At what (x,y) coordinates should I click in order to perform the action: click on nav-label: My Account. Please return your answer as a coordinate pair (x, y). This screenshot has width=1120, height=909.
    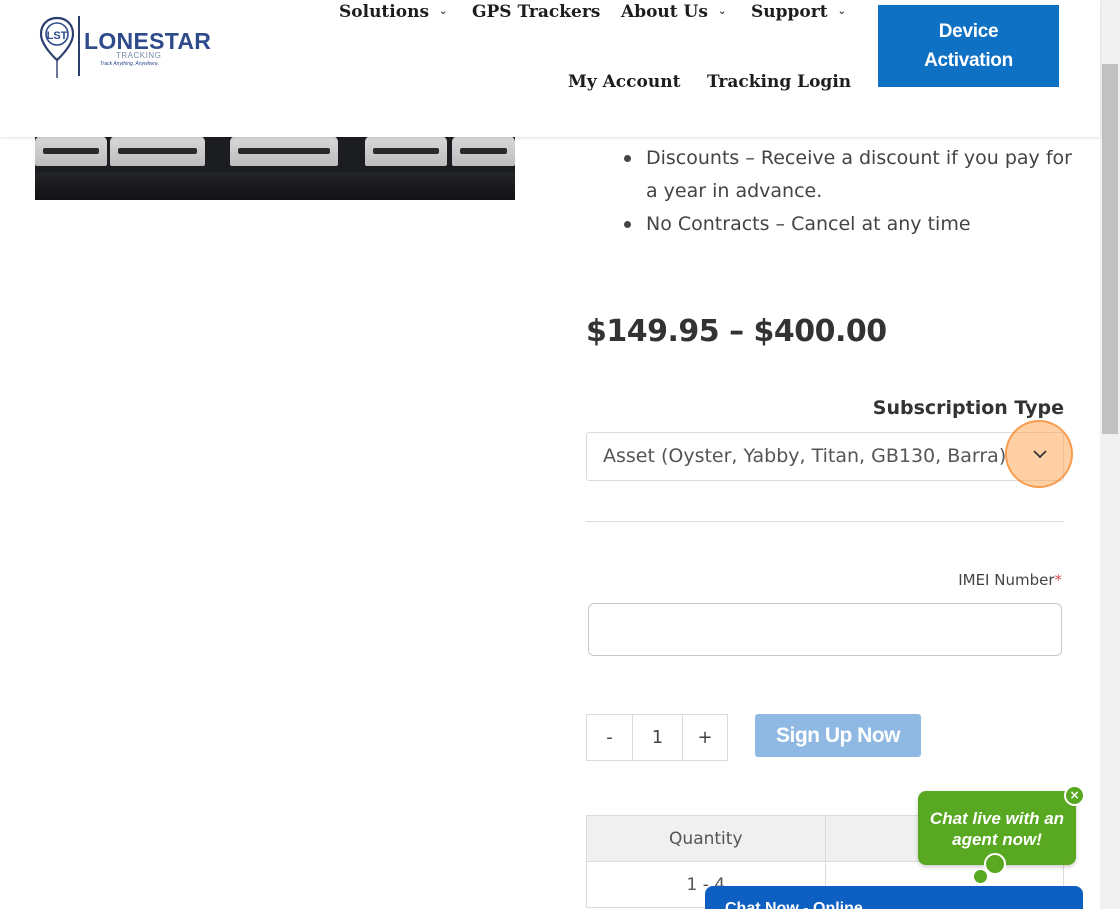
    Looking at the image, I should click on (624, 82).